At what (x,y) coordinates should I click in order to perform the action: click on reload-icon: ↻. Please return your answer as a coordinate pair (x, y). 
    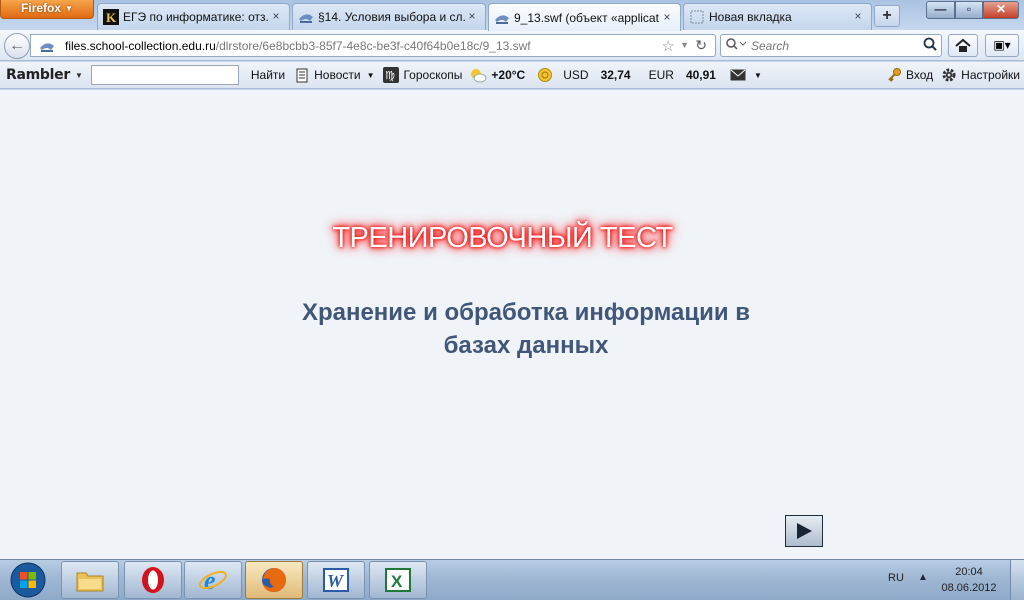
    Looking at the image, I should click on (701, 45).